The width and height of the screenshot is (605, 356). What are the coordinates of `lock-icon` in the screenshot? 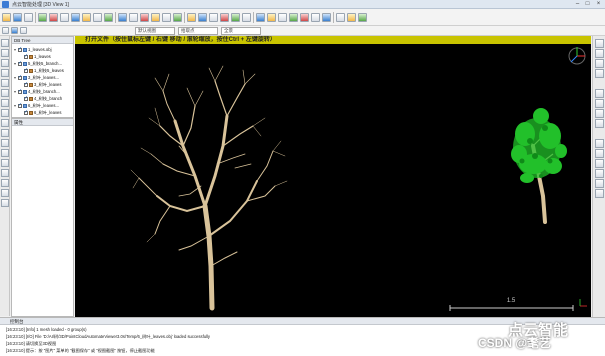 It's located at (599, 183).